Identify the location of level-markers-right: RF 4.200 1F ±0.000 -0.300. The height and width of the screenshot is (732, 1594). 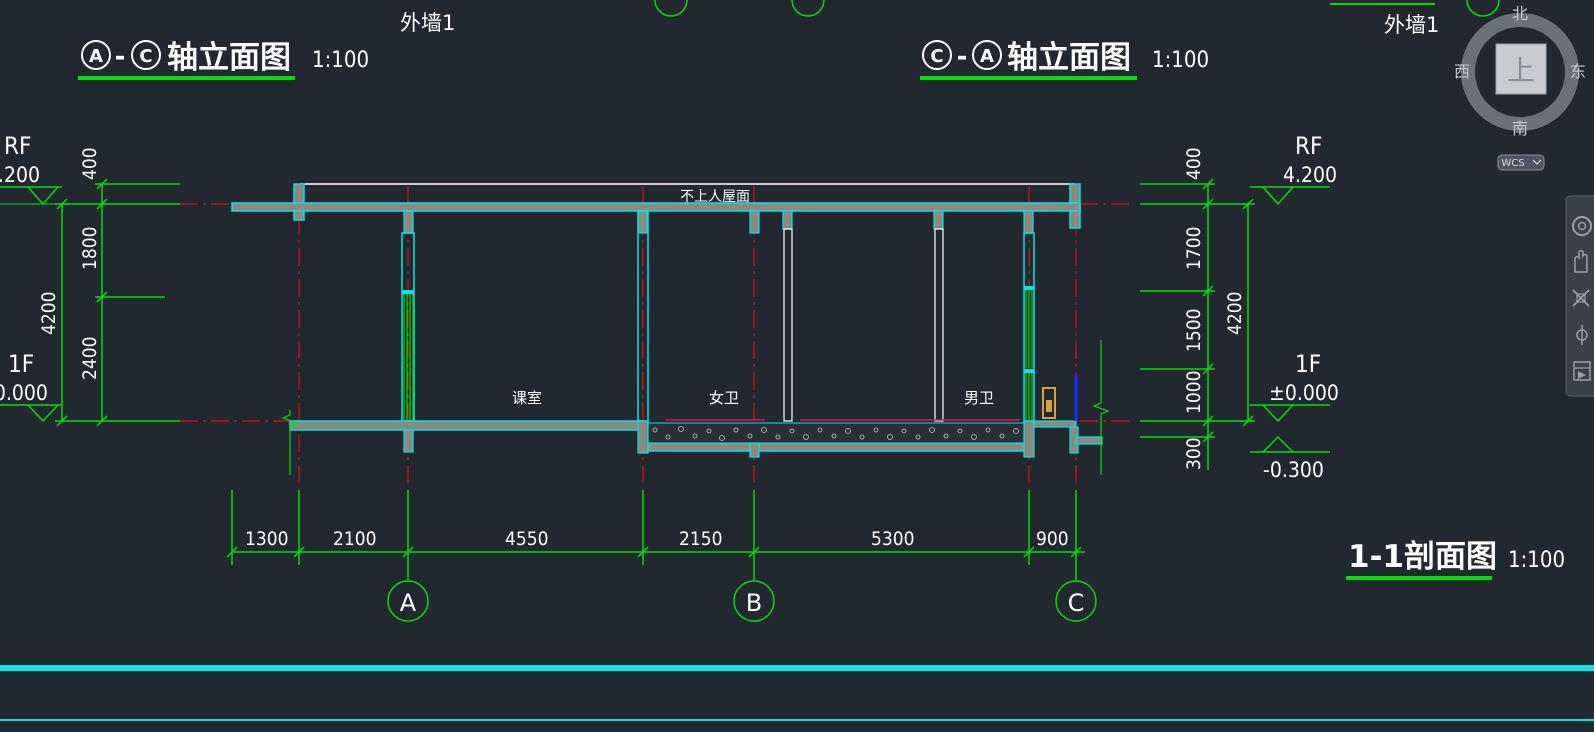
(1294, 307).